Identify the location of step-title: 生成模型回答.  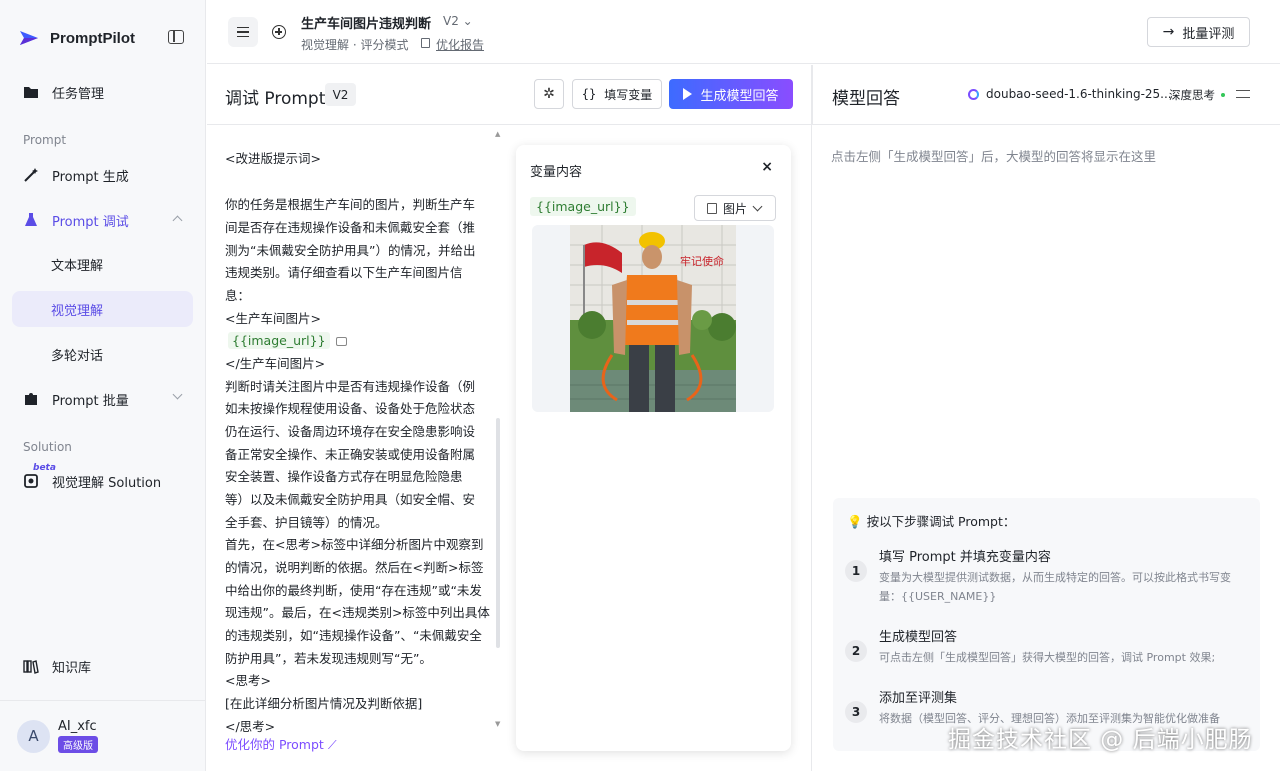
(918, 637).